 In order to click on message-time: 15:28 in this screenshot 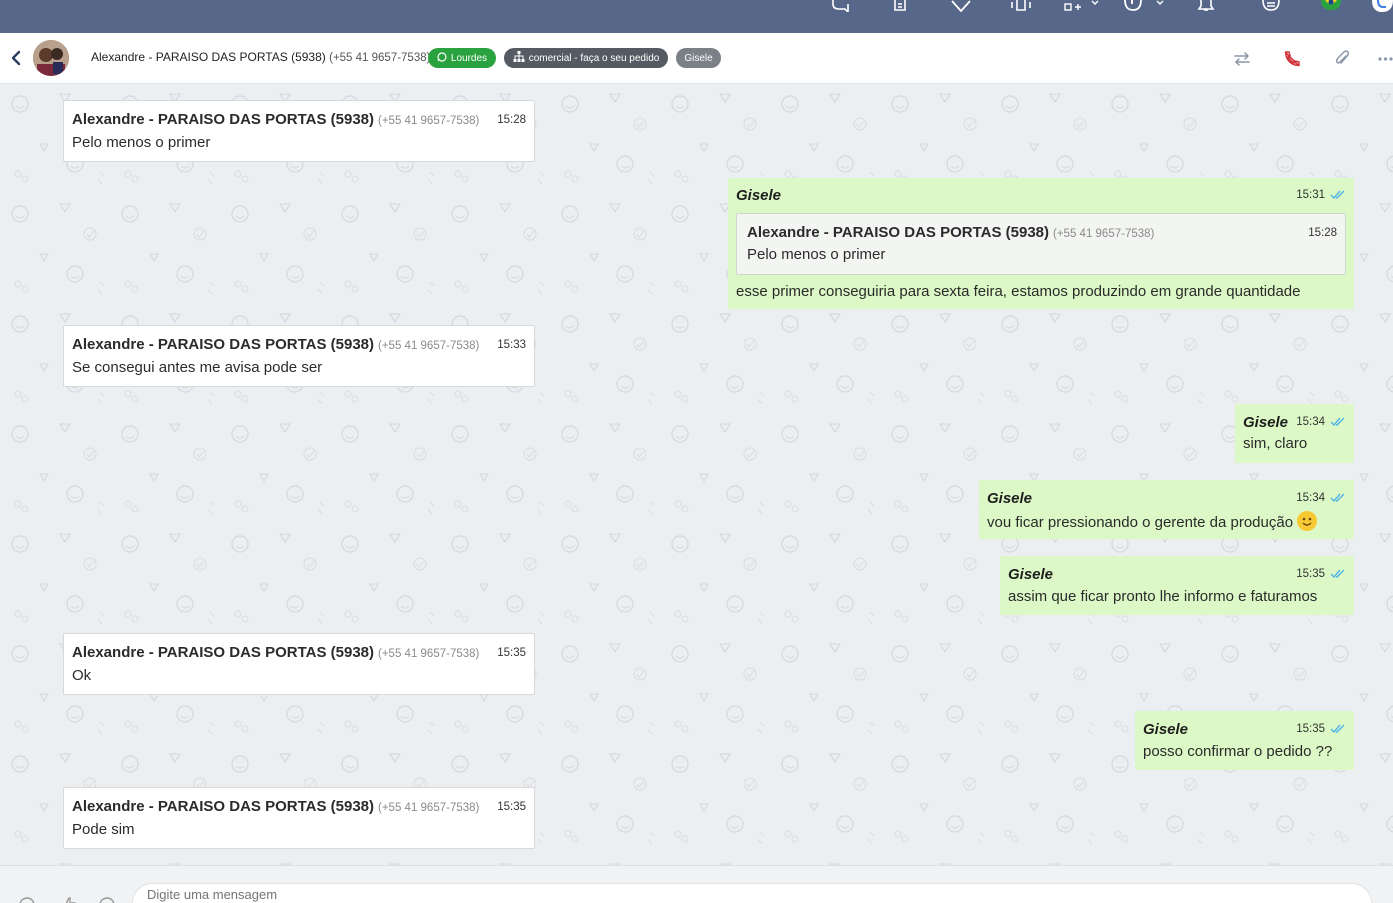, I will do `click(511, 120)`.